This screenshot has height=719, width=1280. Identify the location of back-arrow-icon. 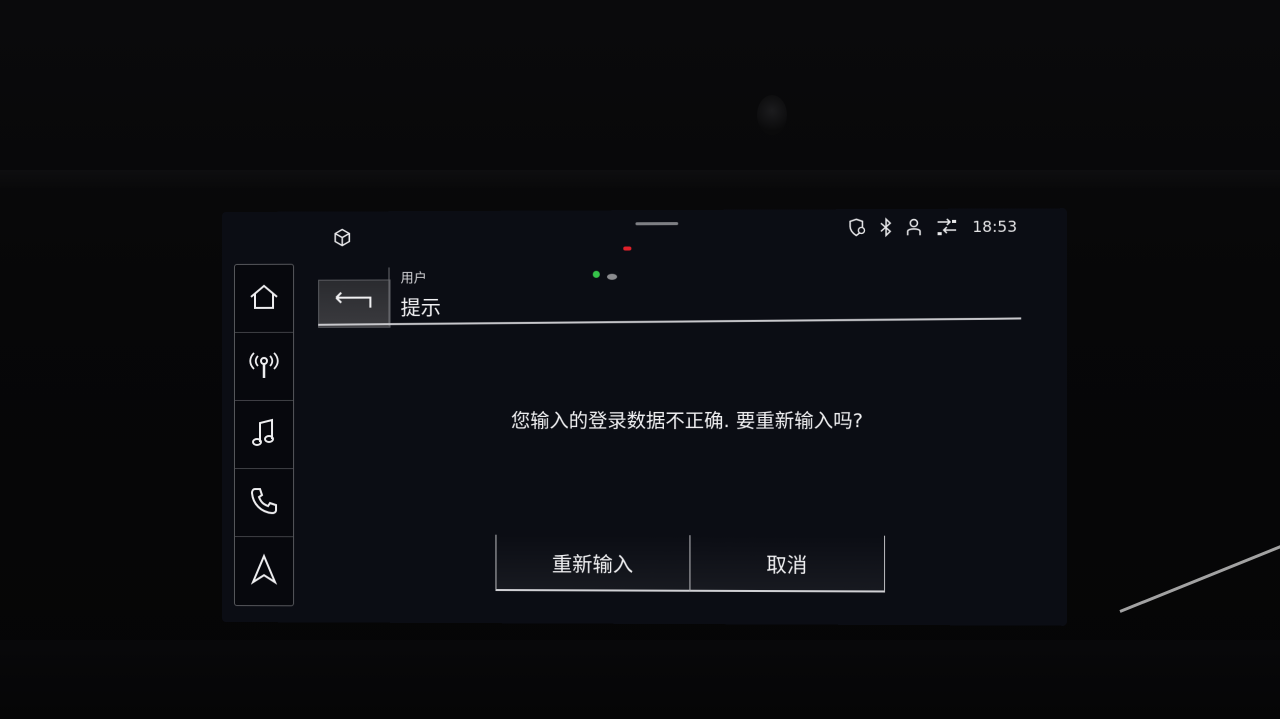
(354, 304).